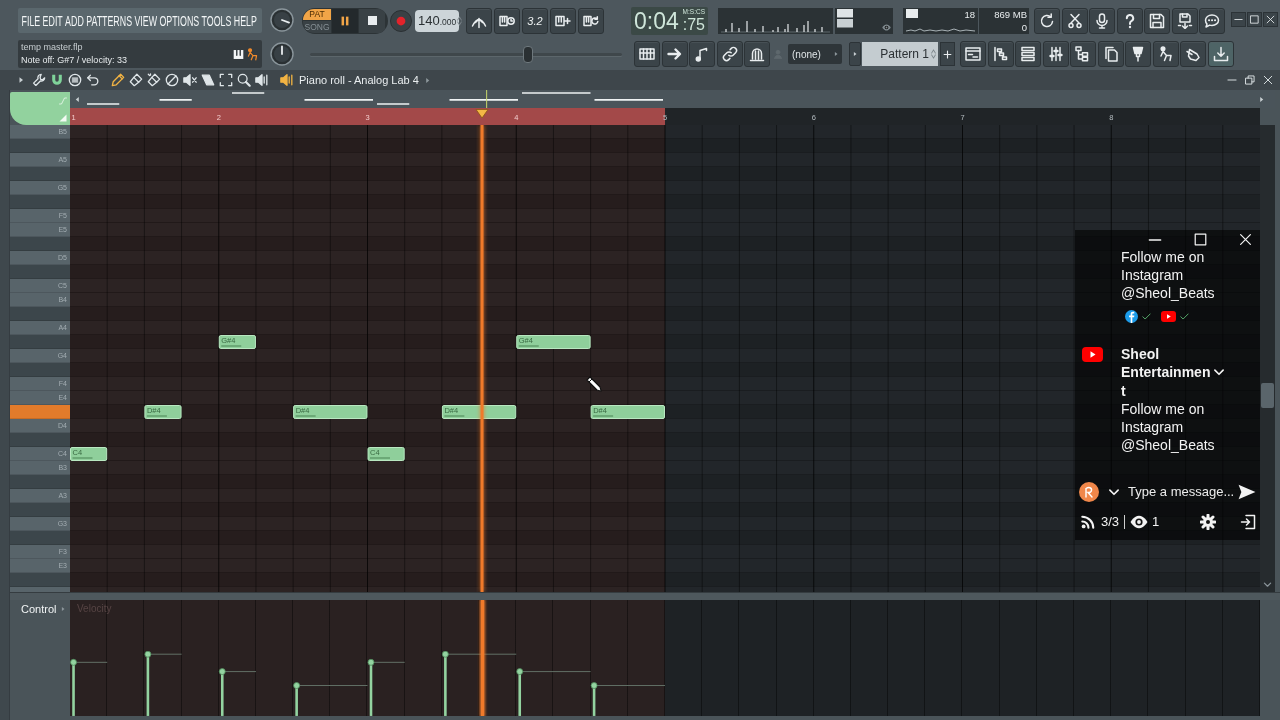  I want to click on export-button, so click(1184, 20).